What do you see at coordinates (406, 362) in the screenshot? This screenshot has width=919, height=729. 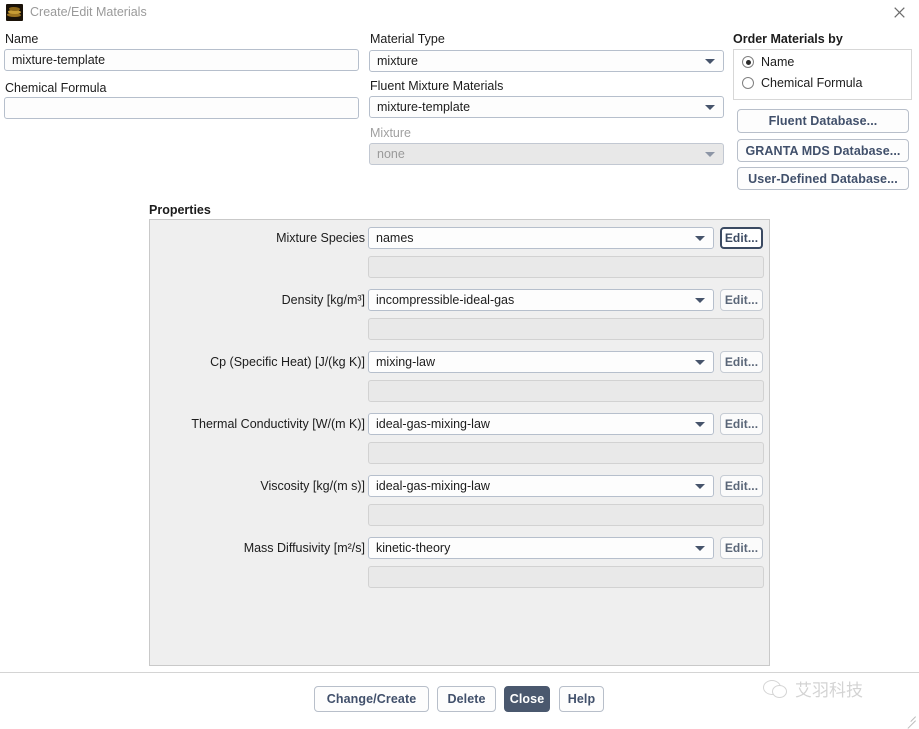 I see `property-value: mixing-law` at bounding box center [406, 362].